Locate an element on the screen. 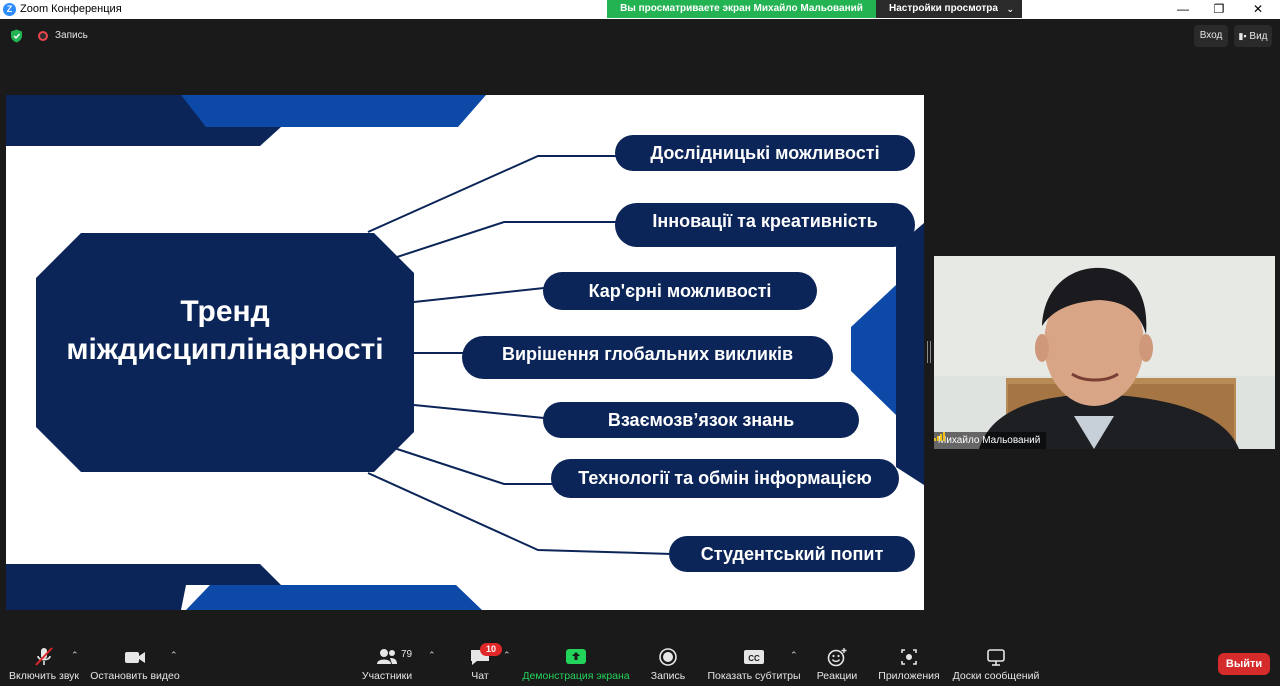 Image resolution: width=1280 pixels, height=686 pixels. captions-options-caret-icon: ⌃ is located at coordinates (794, 655).